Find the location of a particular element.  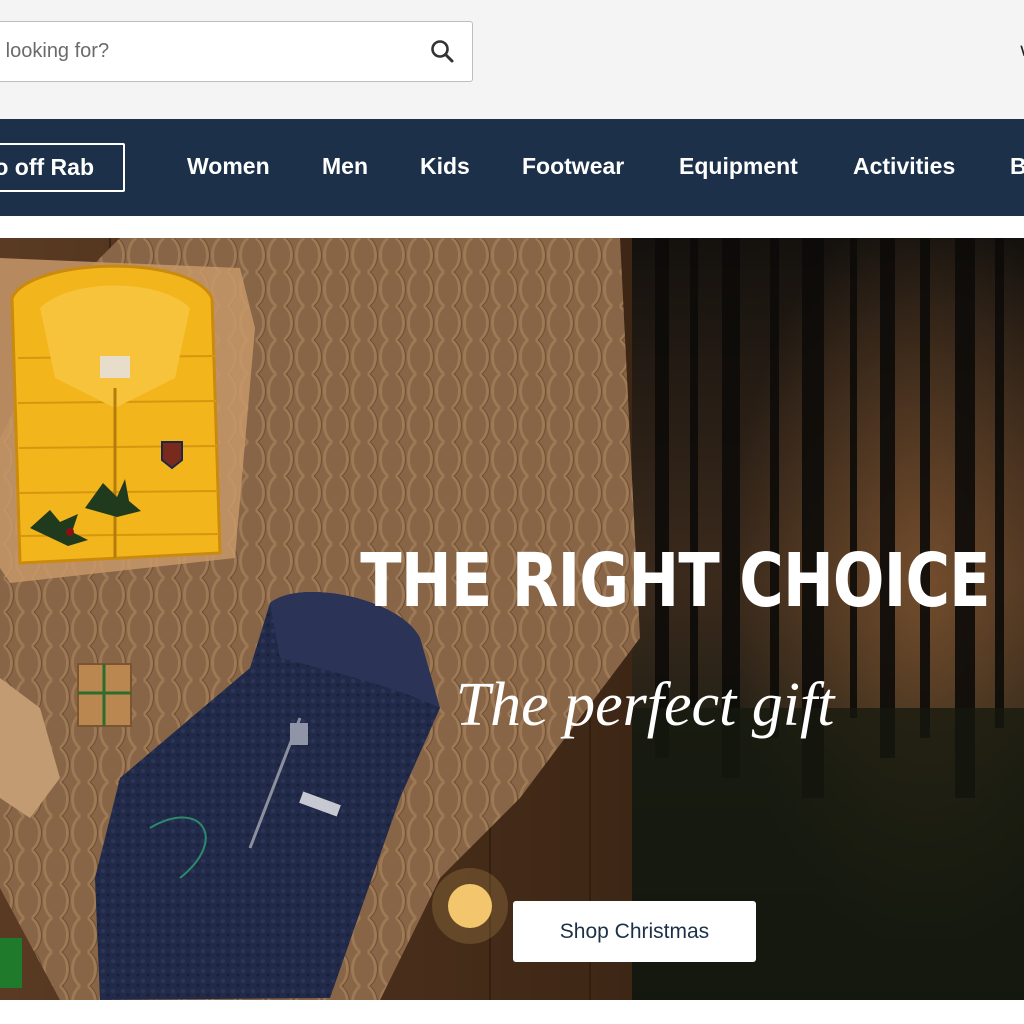

header-edge-icon: ∨ is located at coordinates (1021, 50).